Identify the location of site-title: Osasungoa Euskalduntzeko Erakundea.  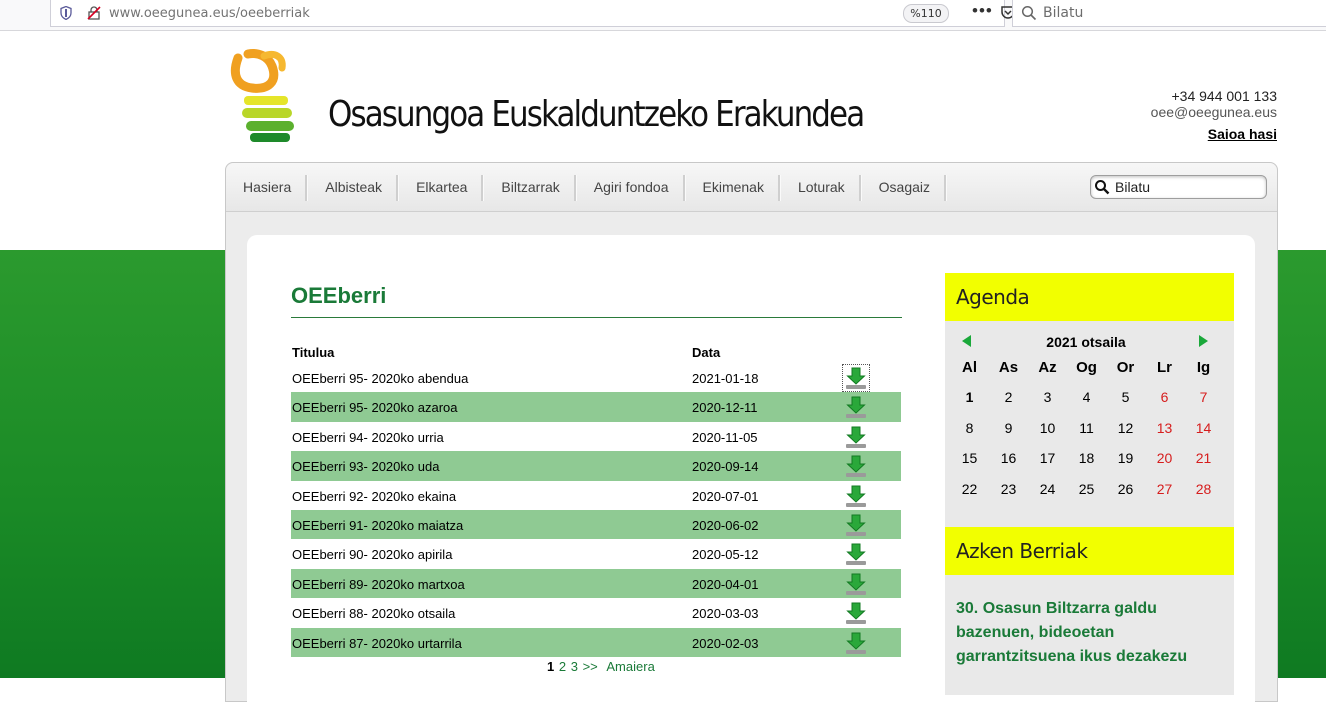
(596, 114).